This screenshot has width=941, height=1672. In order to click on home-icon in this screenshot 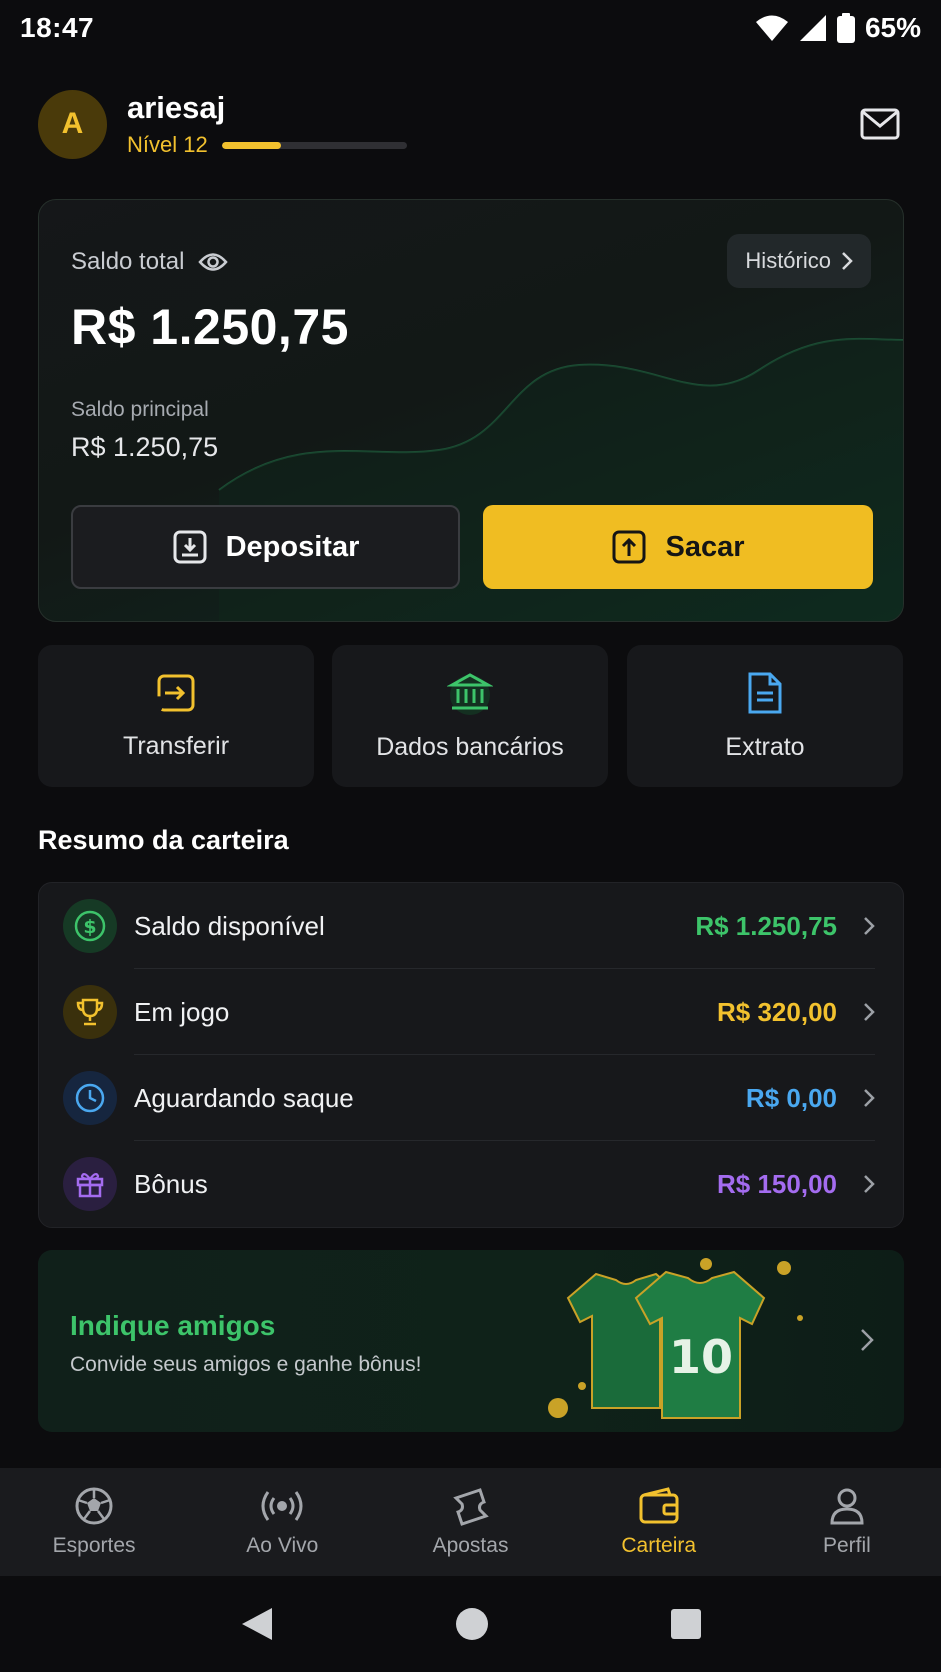, I will do `click(472, 1624)`.